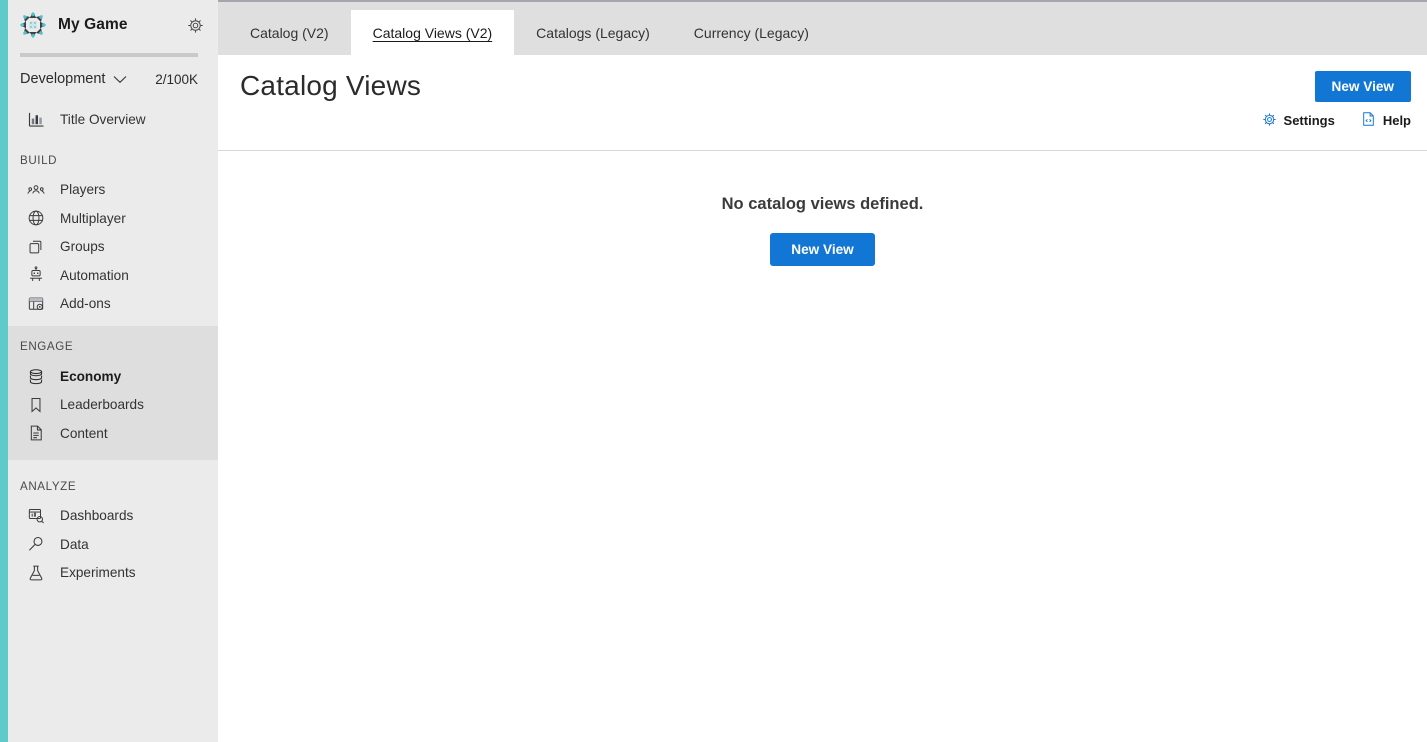  Describe the element at coordinates (63, 79) in the screenshot. I see `environment-name: Development` at that location.